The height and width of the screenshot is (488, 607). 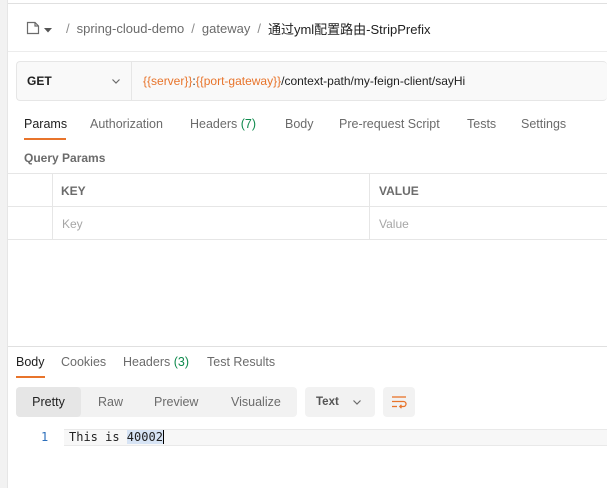 I want to click on param-value-input: Value, so click(x=489, y=223).